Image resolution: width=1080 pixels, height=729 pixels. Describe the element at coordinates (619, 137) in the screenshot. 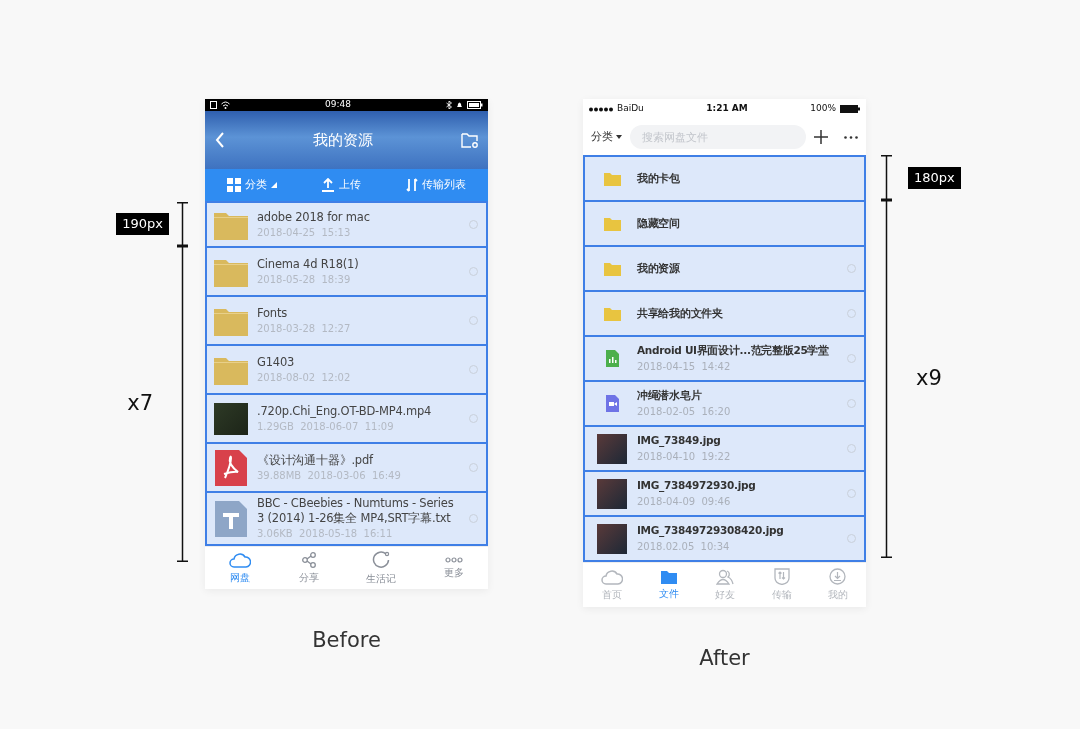

I see `caret-icon` at that location.